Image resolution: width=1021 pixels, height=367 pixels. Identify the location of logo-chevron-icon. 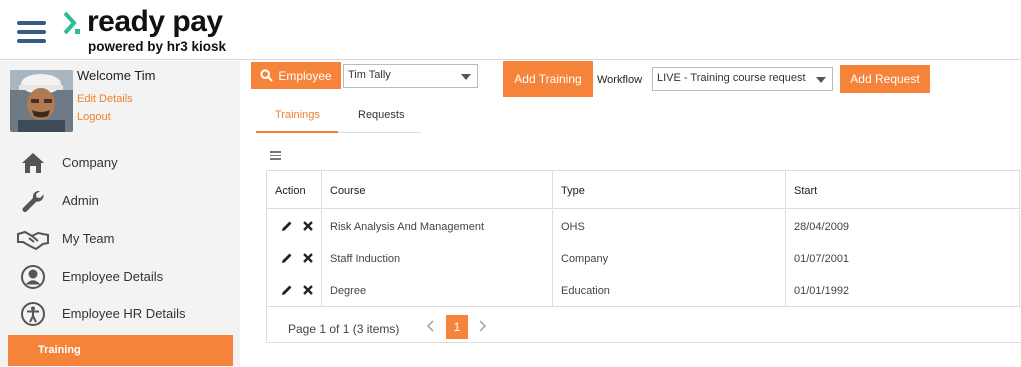
(71, 23).